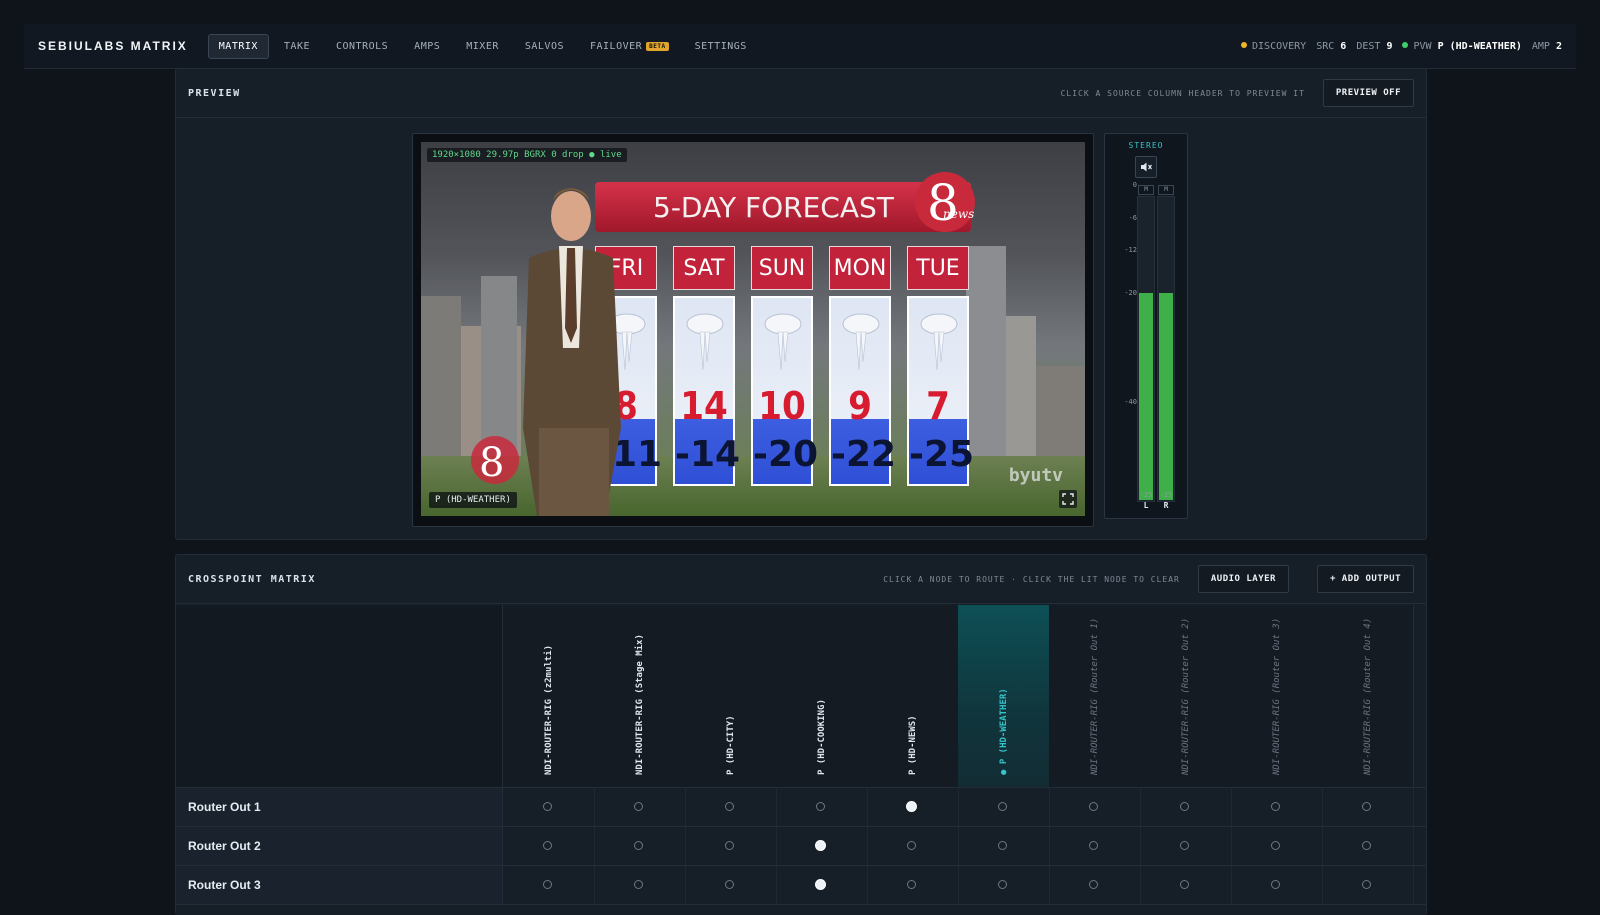  What do you see at coordinates (1146, 167) in the screenshot?
I see `mute-button` at bounding box center [1146, 167].